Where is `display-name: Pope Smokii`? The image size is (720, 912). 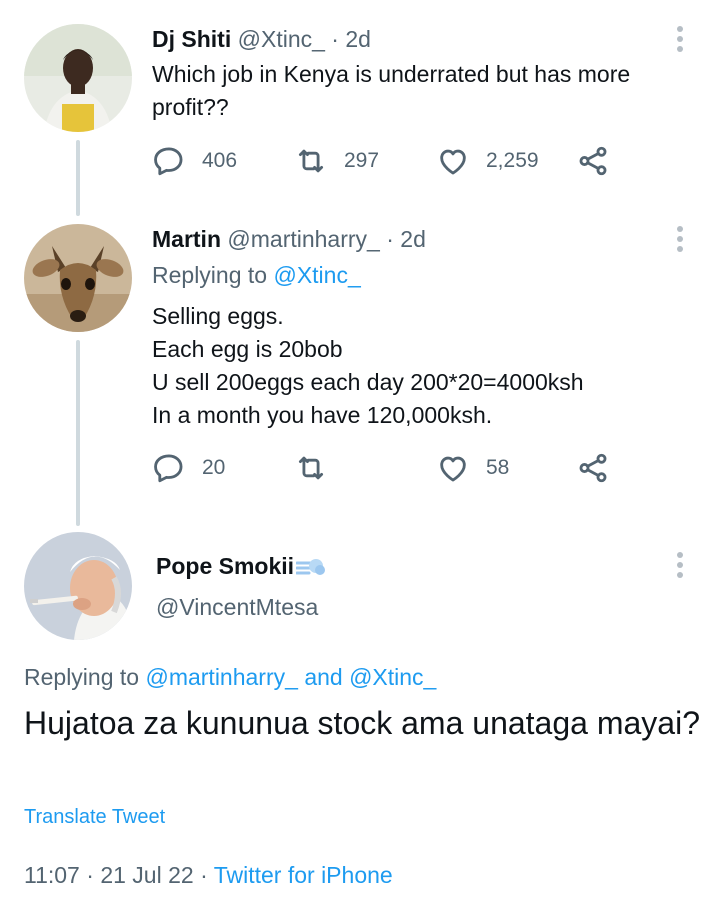 display-name: Pope Smokii is located at coordinates (241, 566).